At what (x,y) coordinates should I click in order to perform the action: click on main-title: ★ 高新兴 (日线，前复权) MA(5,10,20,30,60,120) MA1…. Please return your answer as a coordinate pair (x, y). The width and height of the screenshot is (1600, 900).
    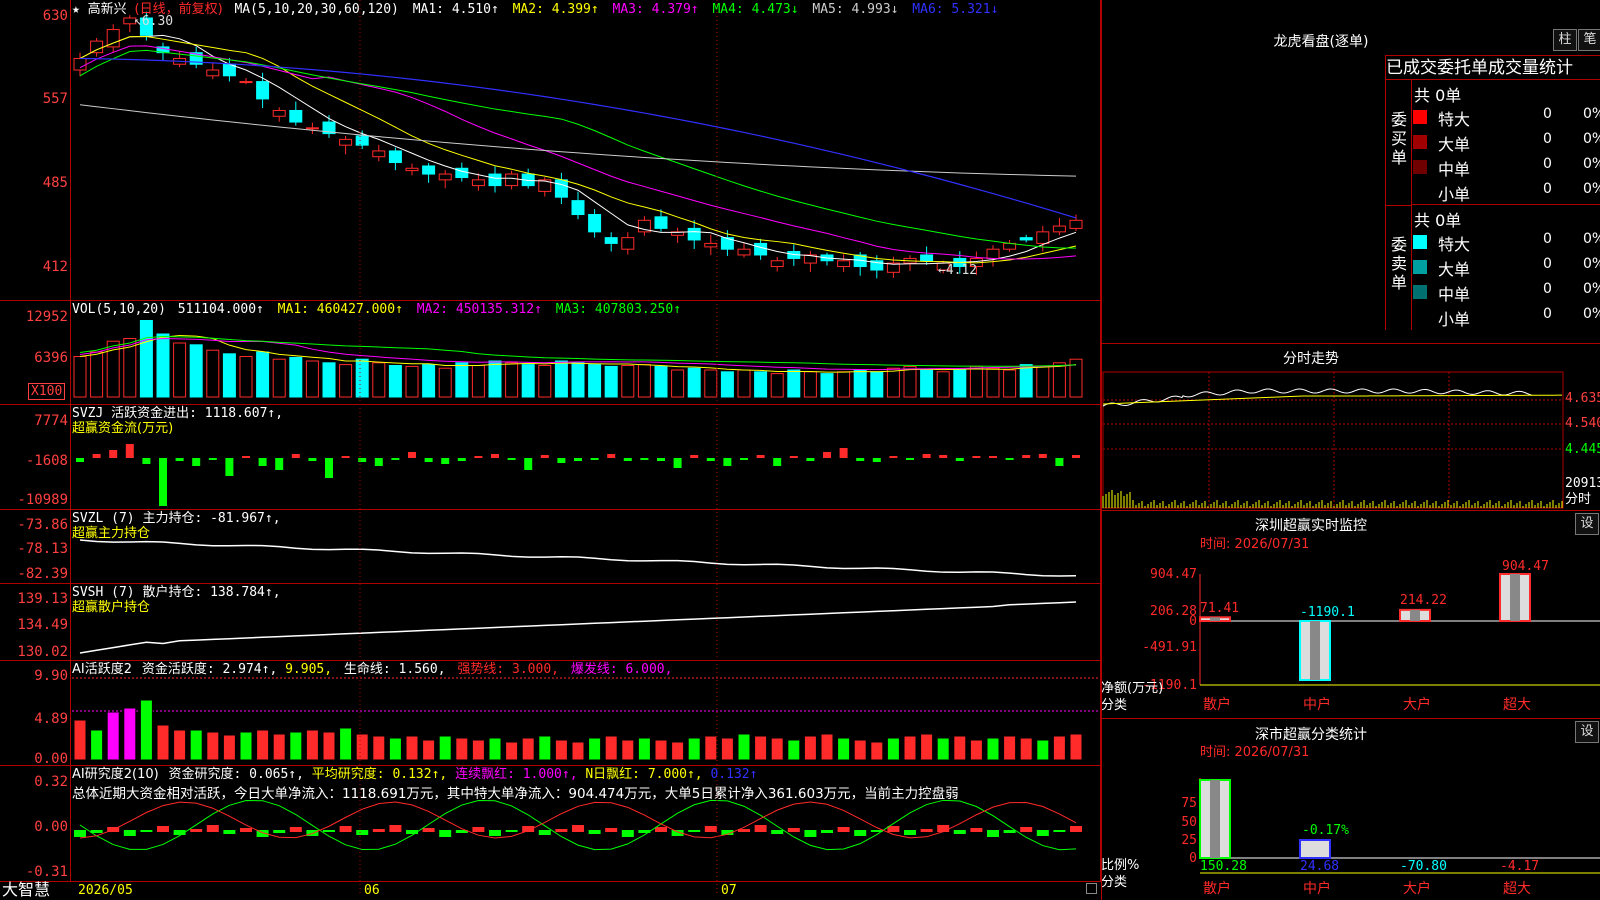
    Looking at the image, I should click on (535, 10).